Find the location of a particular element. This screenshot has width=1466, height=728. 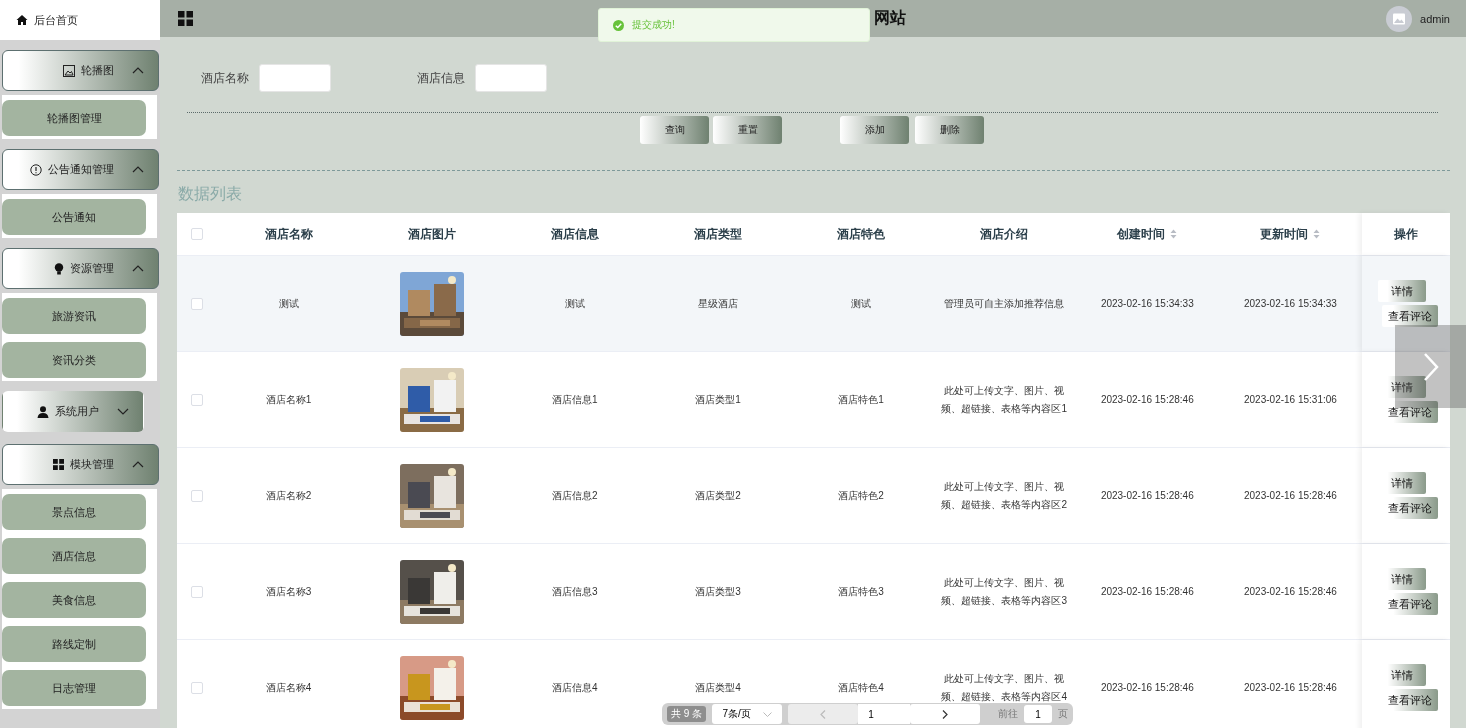

table-cell: 2023-02-16 15:34:33 is located at coordinates (1147, 303).